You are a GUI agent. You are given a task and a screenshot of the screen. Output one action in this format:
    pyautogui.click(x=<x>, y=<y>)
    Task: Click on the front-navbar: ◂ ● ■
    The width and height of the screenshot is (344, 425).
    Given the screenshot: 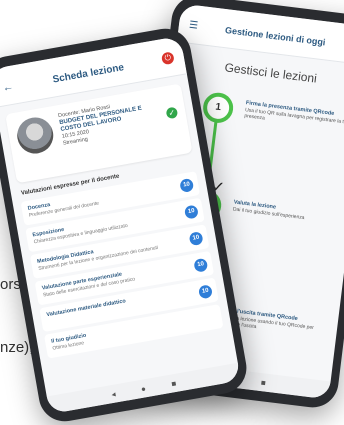 What is the action you would take?
    pyautogui.click(x=143, y=388)
    